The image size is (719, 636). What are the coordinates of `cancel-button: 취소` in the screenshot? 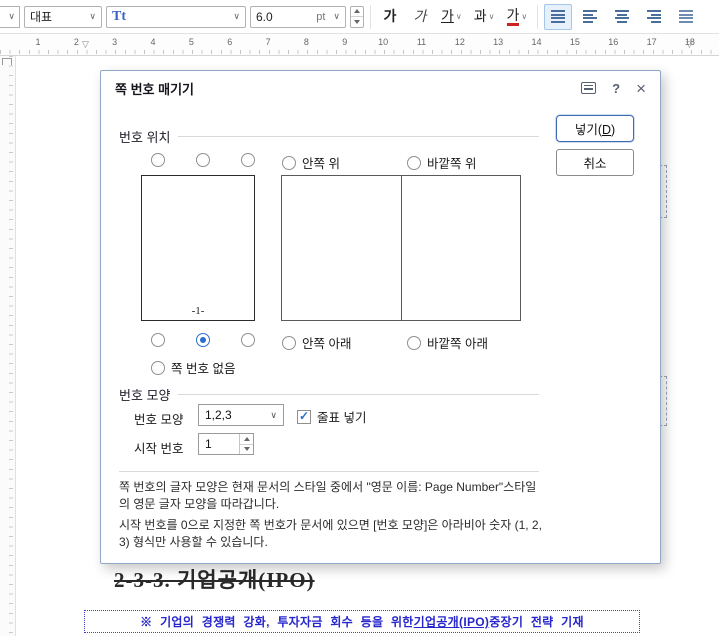 It's located at (595, 162).